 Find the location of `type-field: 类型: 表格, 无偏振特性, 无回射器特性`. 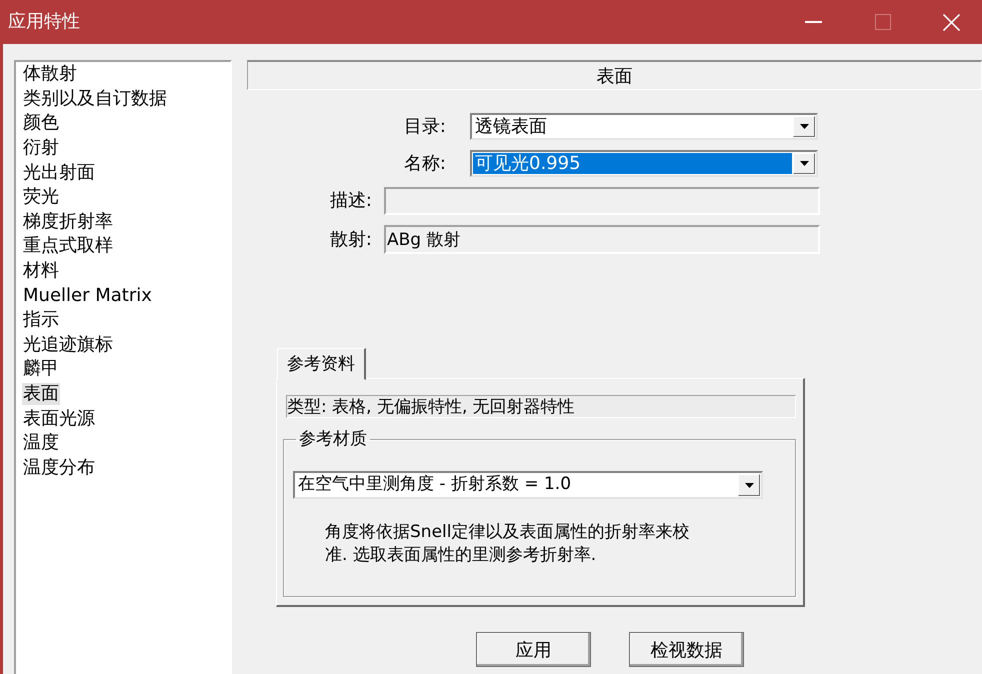

type-field: 类型: 表格, 无偏振特性, 无回射器特性 is located at coordinates (541, 406).